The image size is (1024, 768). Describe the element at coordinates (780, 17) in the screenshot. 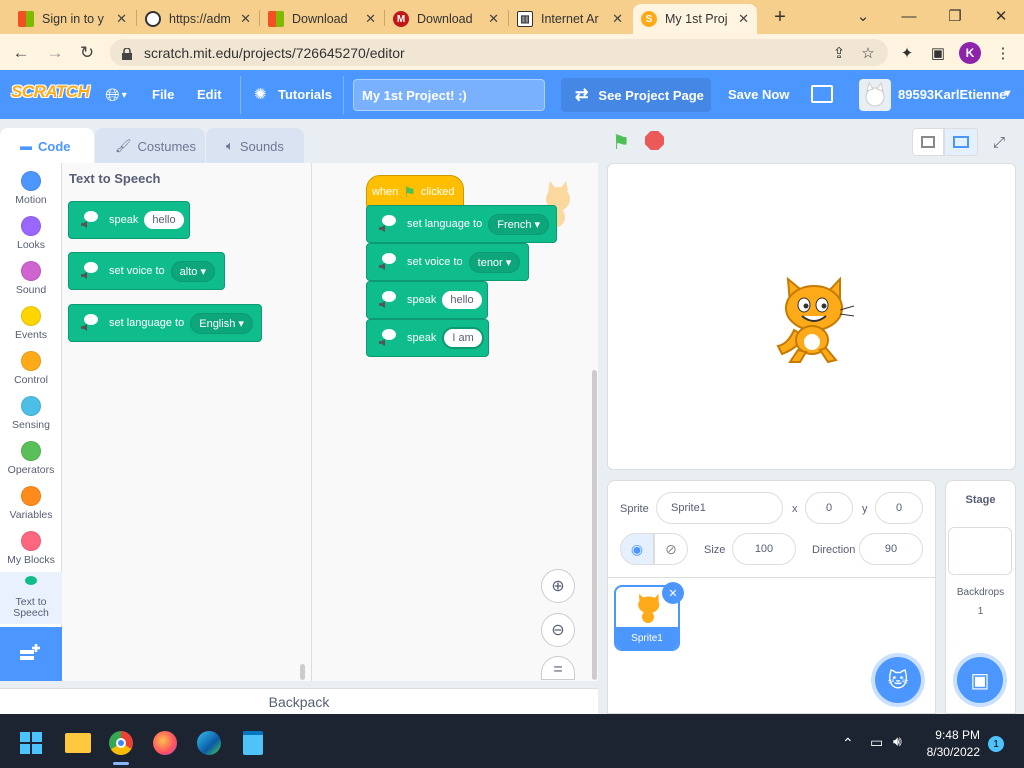

I see `new-tab-plus-icon: +` at that location.